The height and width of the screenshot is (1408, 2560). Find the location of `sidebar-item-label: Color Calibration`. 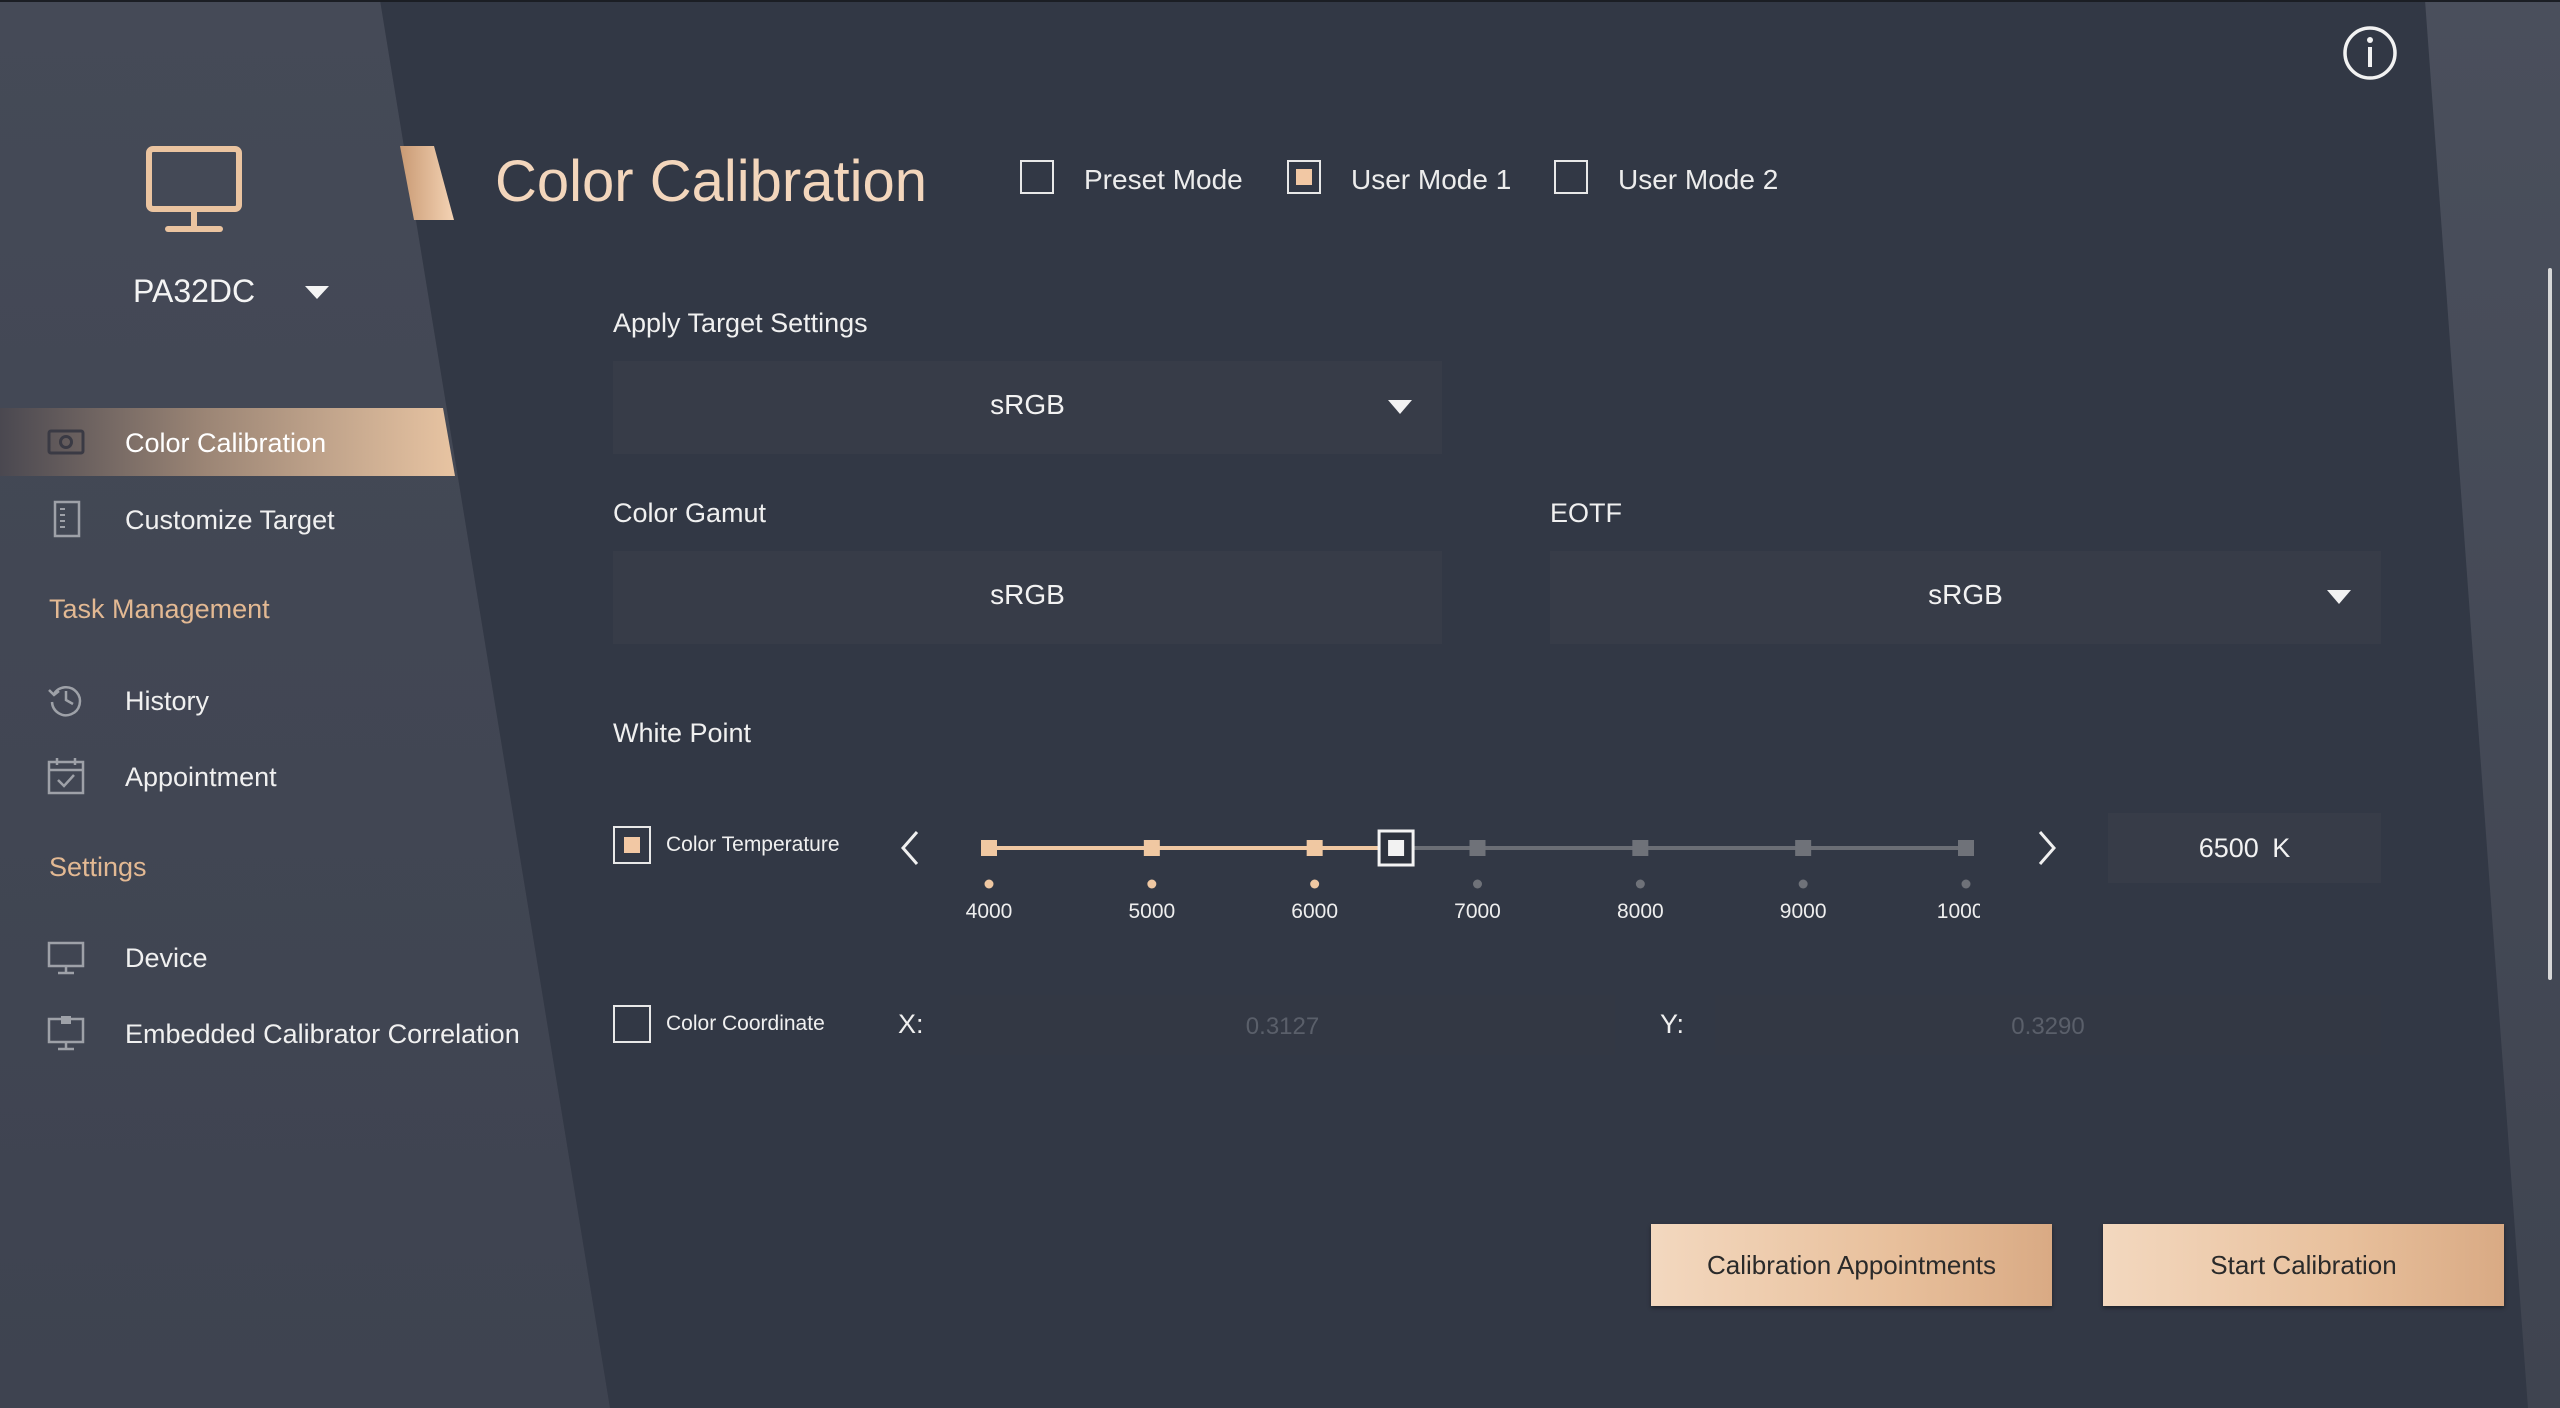

sidebar-item-label: Color Calibration is located at coordinates (226, 443).